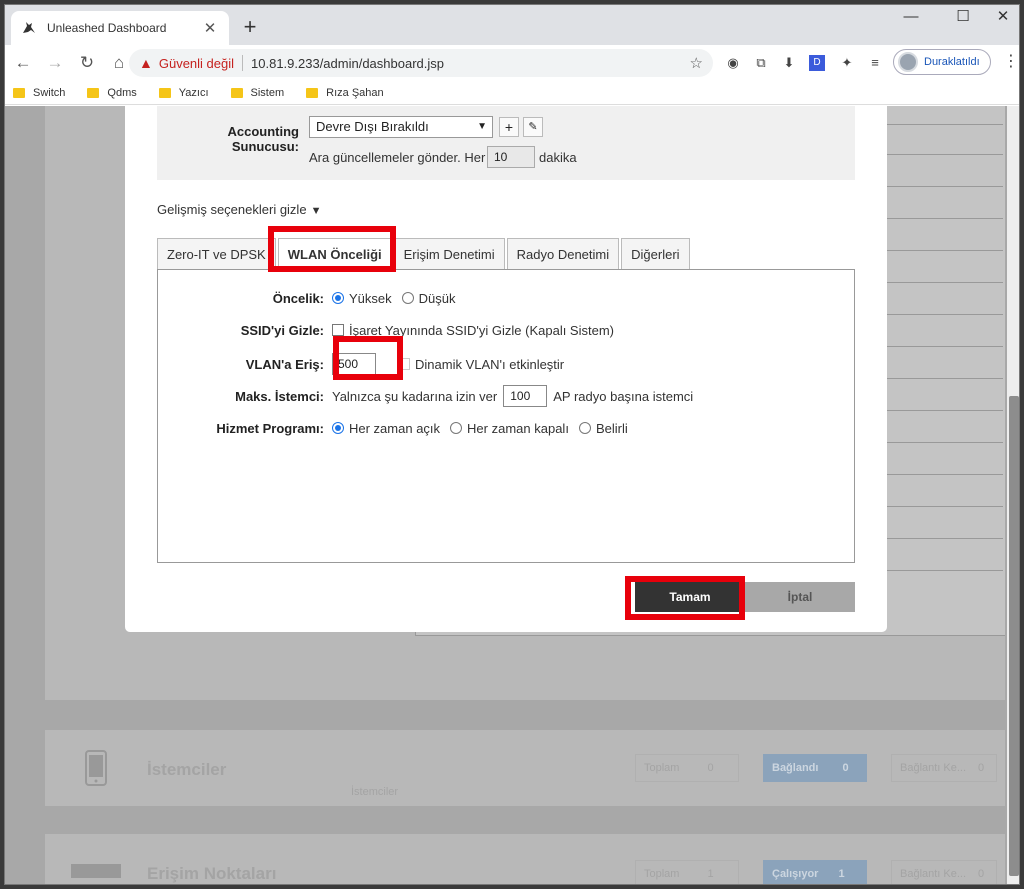 This screenshot has height=889, width=1024. Describe the element at coordinates (401, 127) in the screenshot. I see `accounting-server-select: Devre Dışı Bırakıldı ▼` at that location.